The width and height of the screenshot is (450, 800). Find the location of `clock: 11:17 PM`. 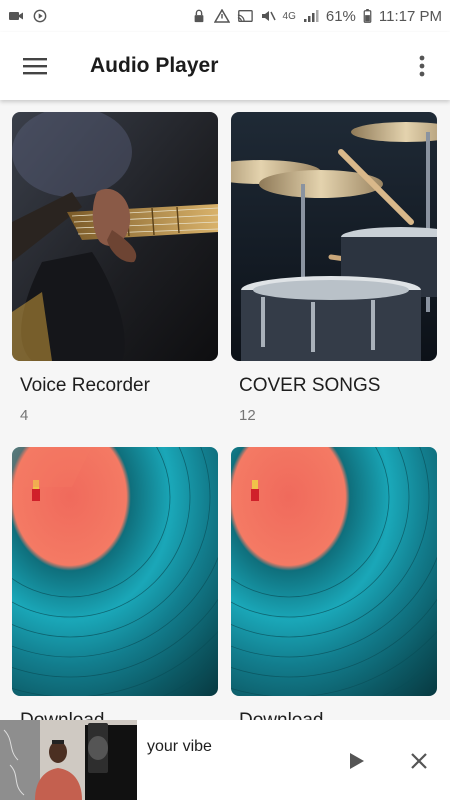

clock: 11:17 PM is located at coordinates (410, 16).